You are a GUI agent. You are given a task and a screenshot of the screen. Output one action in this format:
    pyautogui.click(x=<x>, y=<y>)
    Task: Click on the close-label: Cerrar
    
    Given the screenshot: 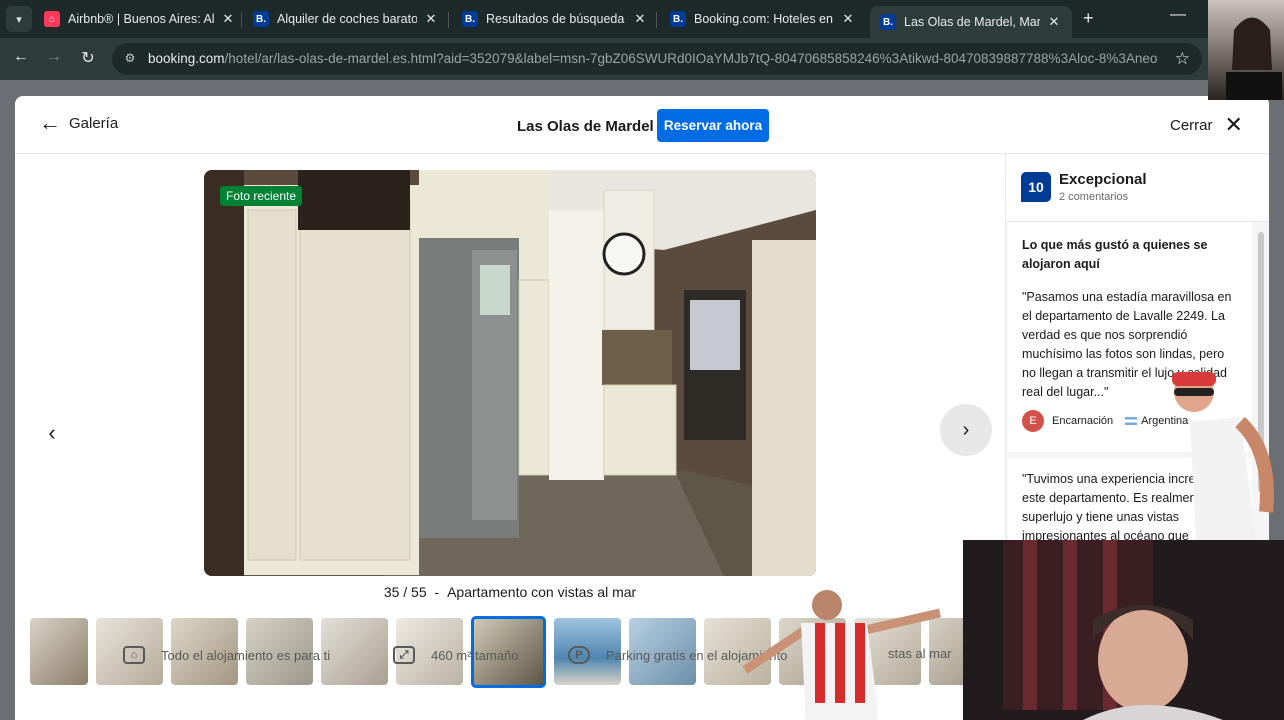 What is the action you would take?
    pyautogui.click(x=1191, y=125)
    